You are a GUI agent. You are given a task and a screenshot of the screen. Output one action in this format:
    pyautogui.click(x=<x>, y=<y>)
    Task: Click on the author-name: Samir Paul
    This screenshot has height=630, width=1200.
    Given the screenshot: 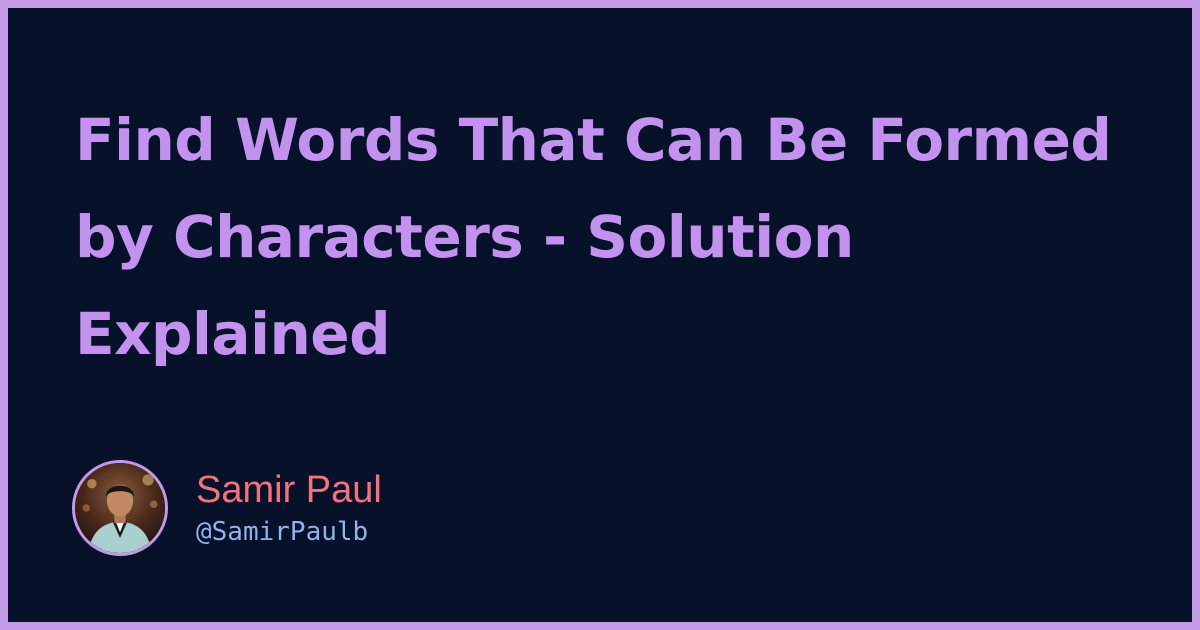 What is the action you would take?
    pyautogui.click(x=289, y=490)
    